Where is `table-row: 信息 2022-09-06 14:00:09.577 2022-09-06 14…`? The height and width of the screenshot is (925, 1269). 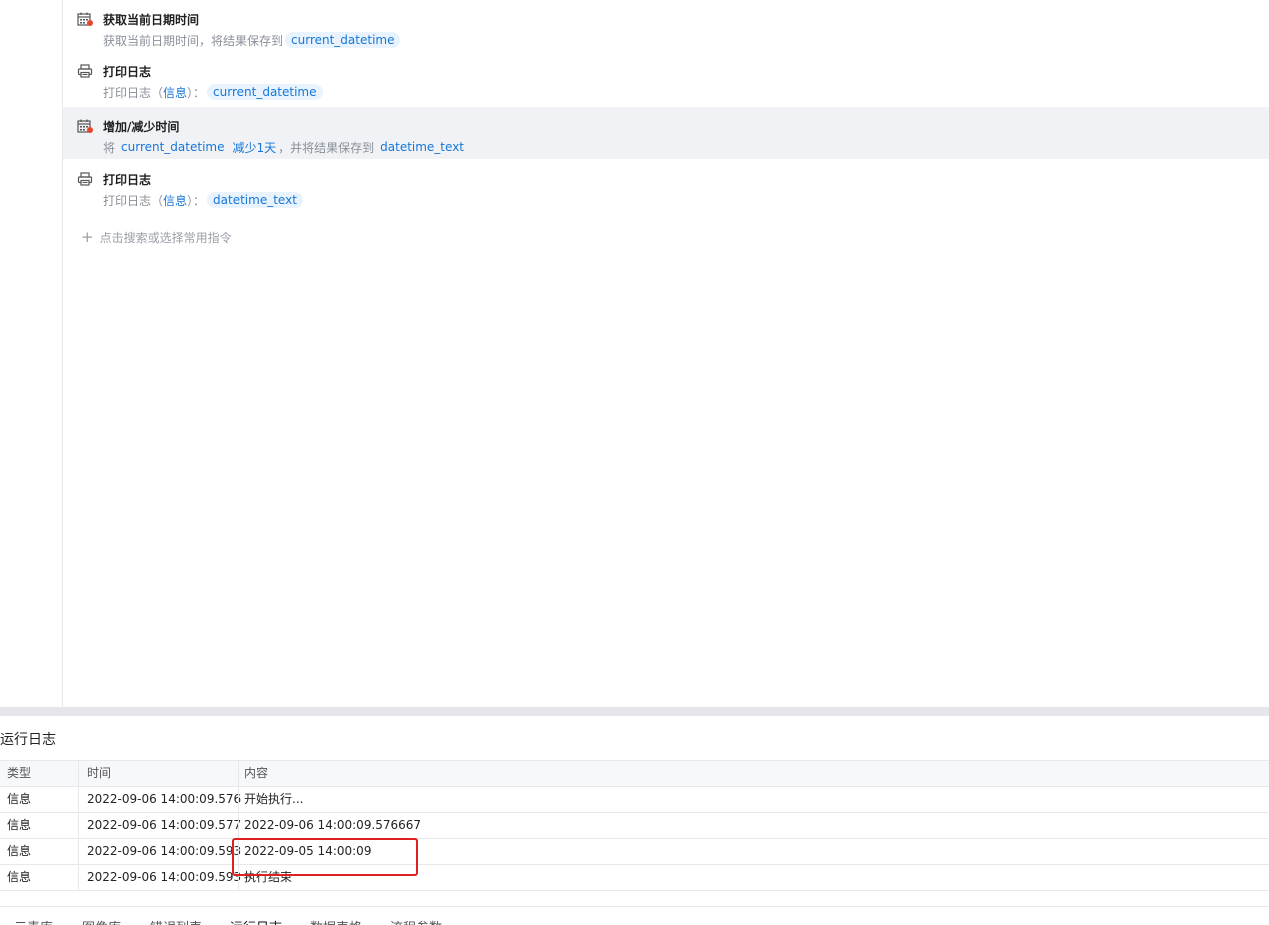 table-row: 信息 2022-09-06 14:00:09.577 2022-09-06 14… is located at coordinates (634, 826).